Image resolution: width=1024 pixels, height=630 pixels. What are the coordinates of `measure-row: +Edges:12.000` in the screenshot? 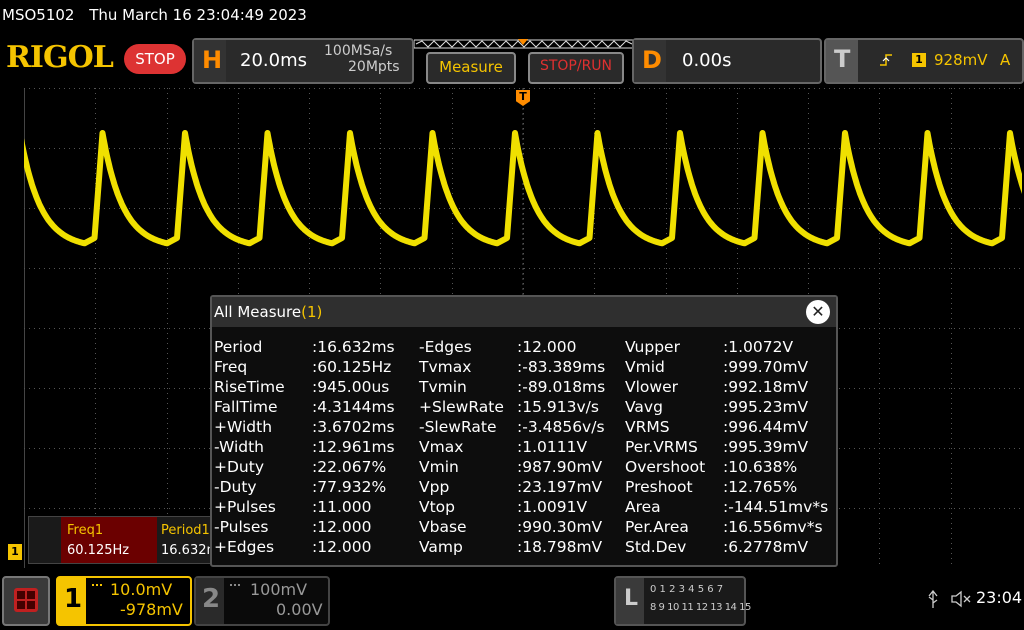 It's located at (292, 547).